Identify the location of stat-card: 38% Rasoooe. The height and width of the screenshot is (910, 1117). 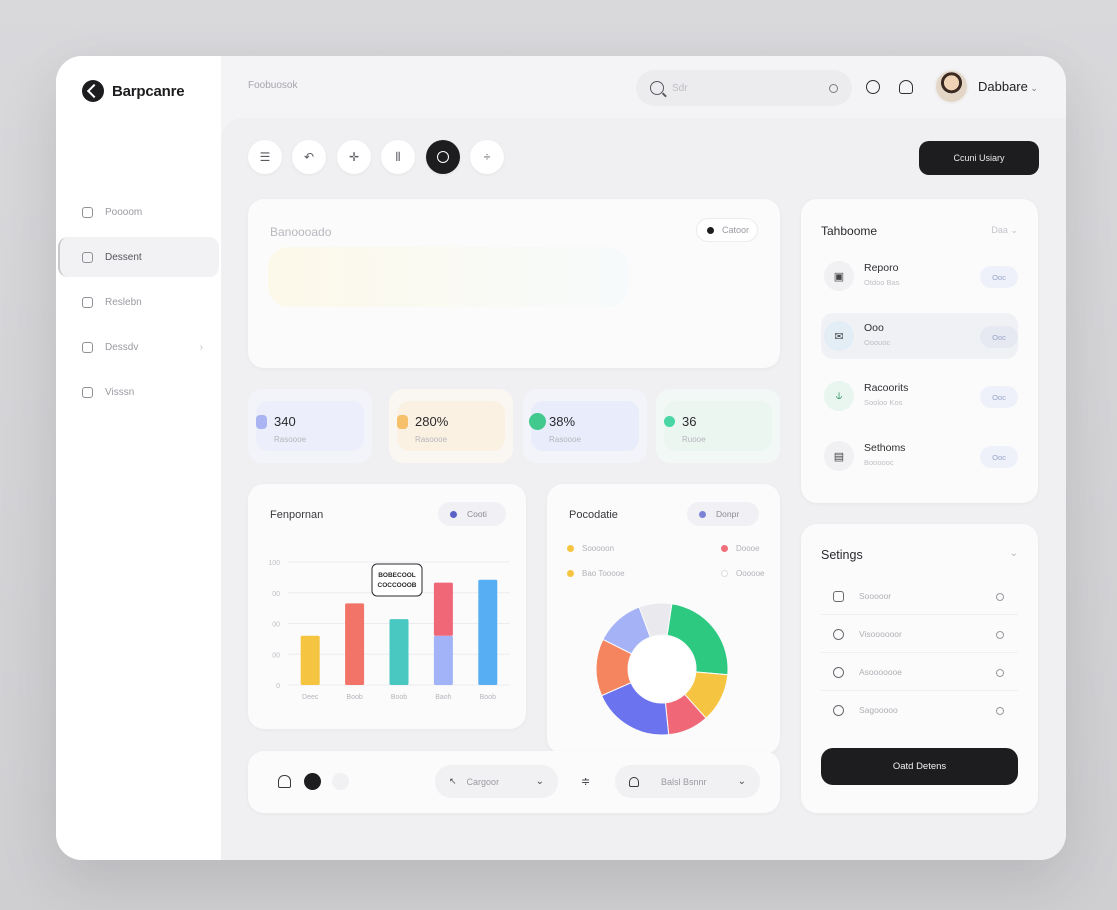
(585, 426).